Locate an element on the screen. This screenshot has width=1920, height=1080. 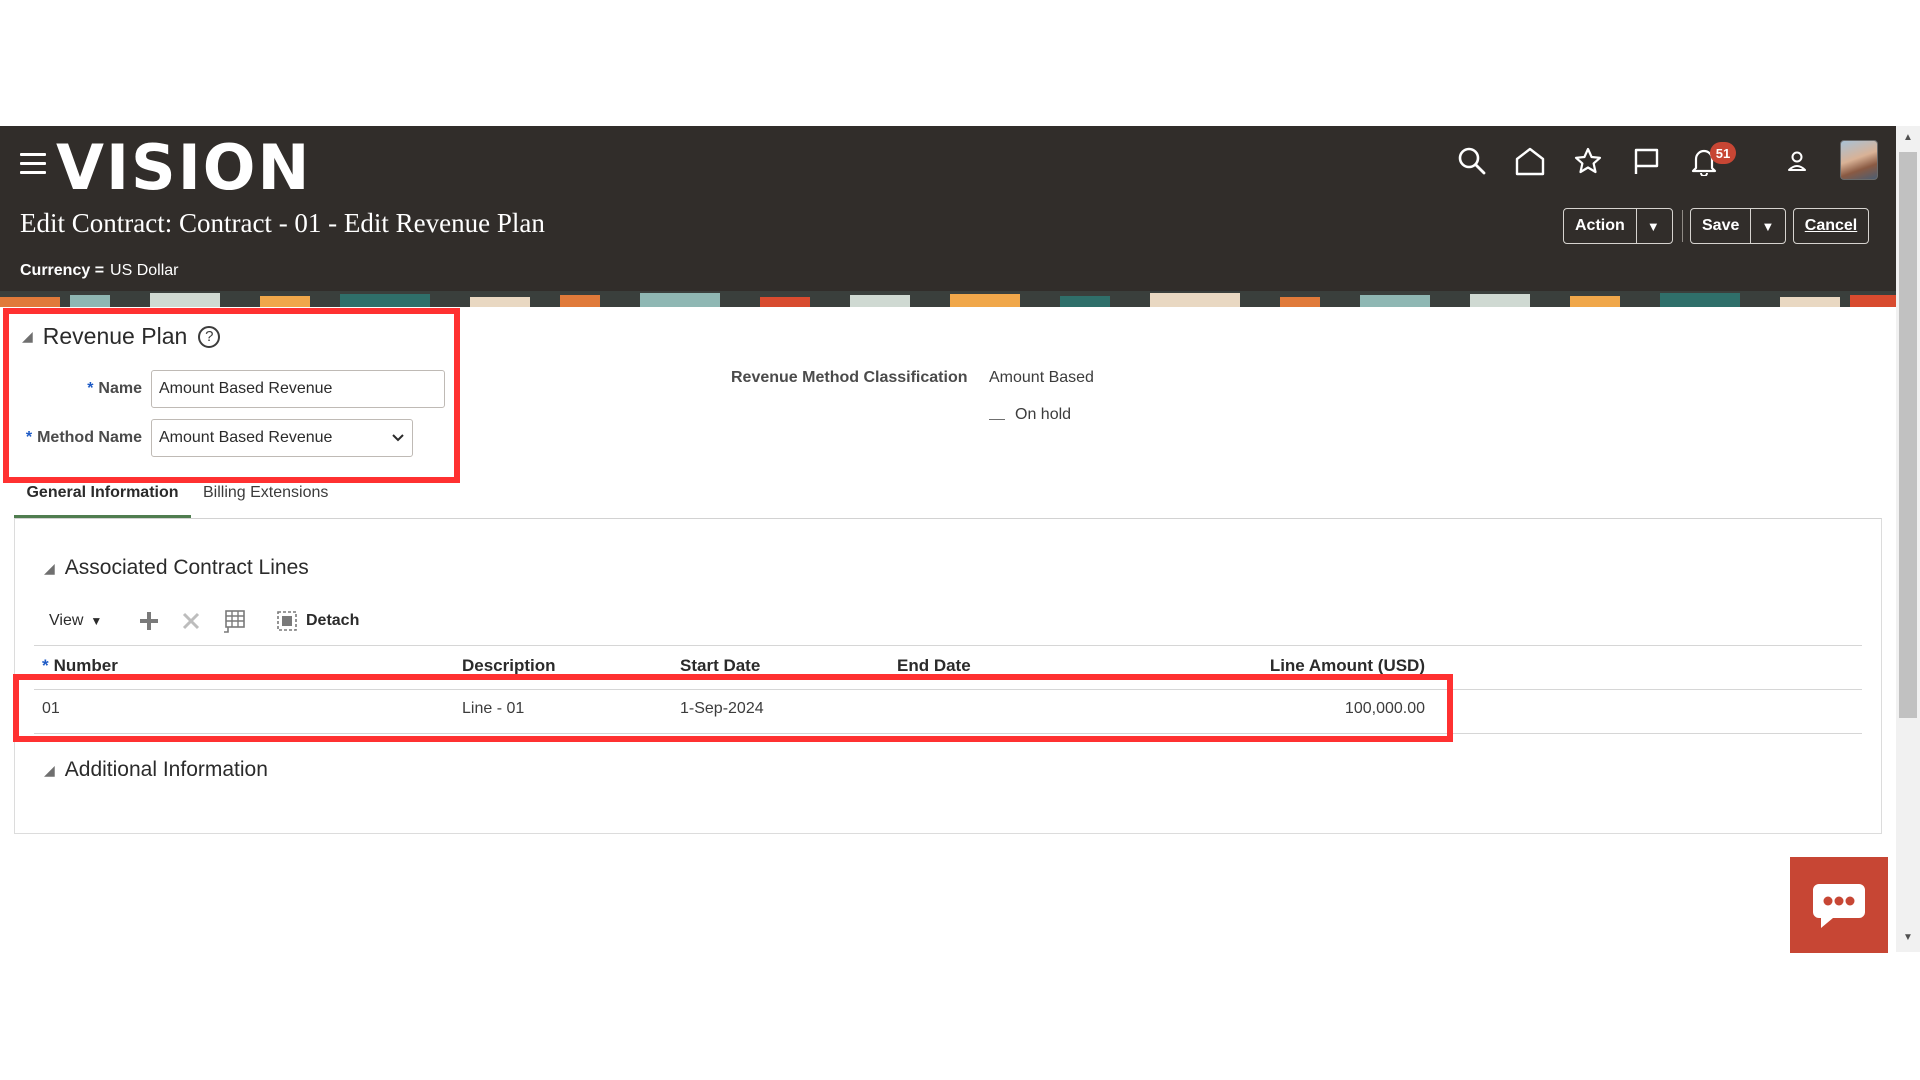
hamburger-menu-icon is located at coordinates (33, 164).